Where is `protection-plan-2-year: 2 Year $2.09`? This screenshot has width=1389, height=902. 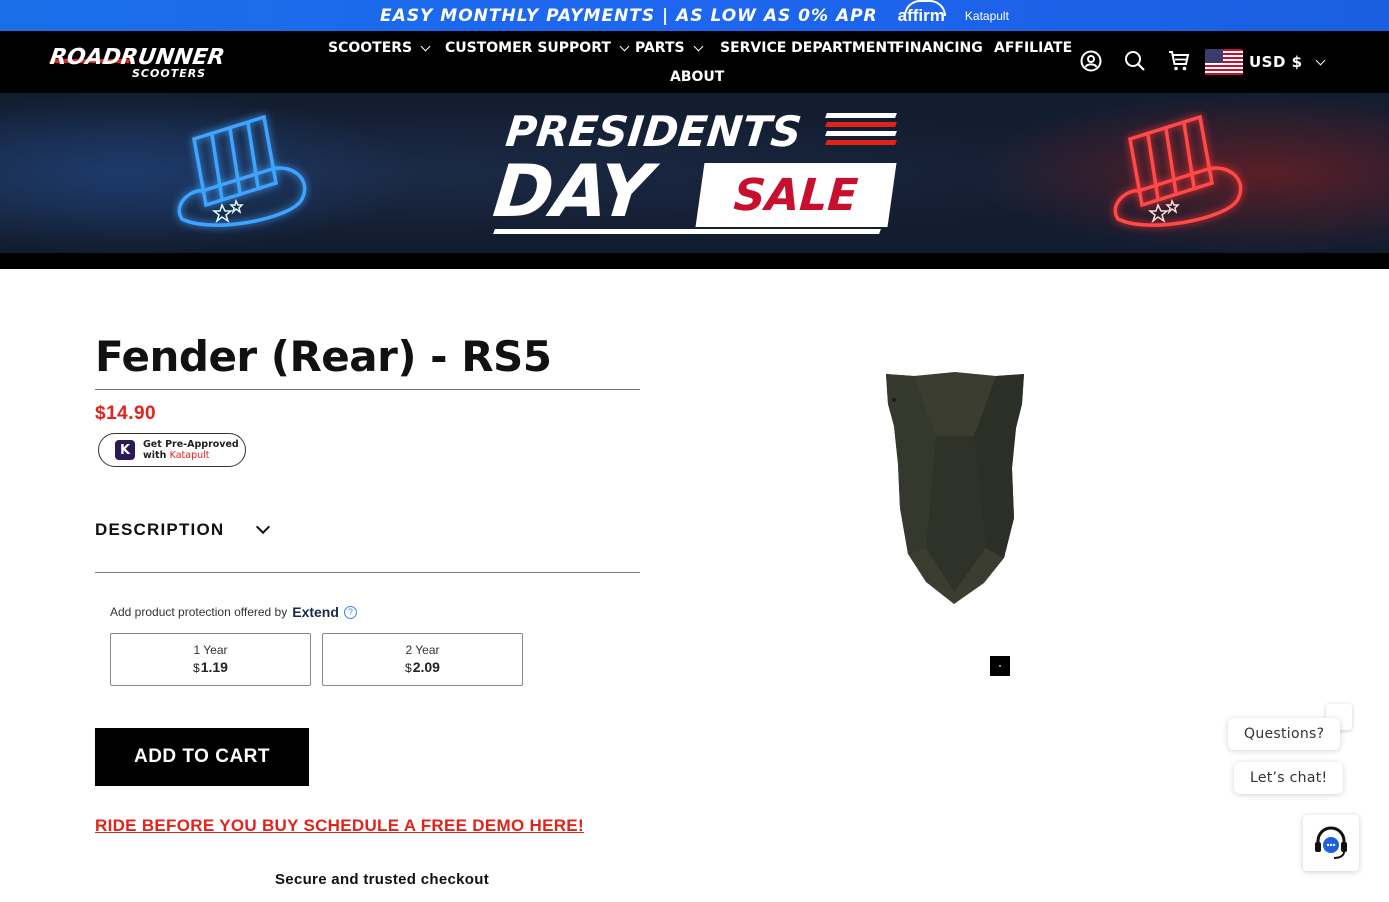
protection-plan-2-year: 2 Year $2.09 is located at coordinates (422, 659).